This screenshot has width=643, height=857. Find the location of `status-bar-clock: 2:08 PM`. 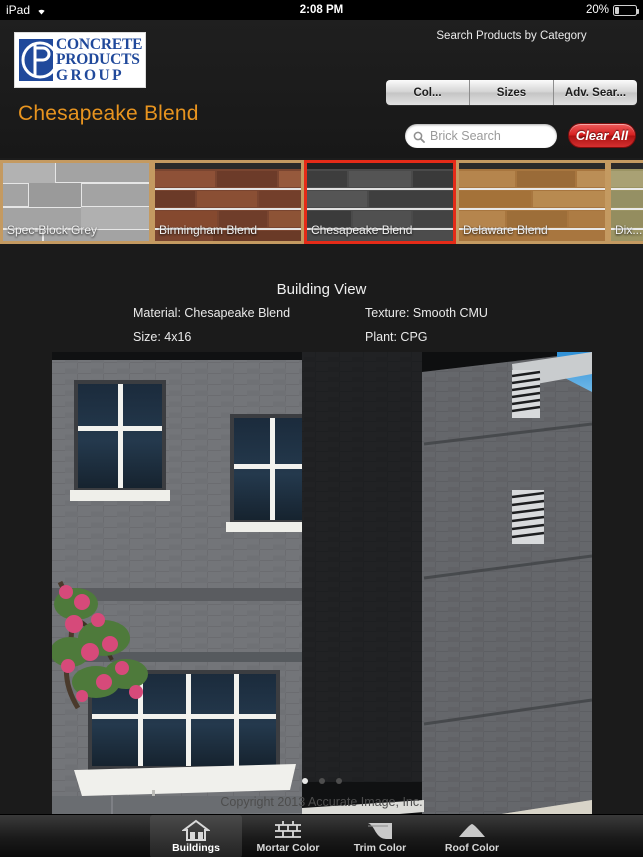

status-bar-clock: 2:08 PM is located at coordinates (321, 10).